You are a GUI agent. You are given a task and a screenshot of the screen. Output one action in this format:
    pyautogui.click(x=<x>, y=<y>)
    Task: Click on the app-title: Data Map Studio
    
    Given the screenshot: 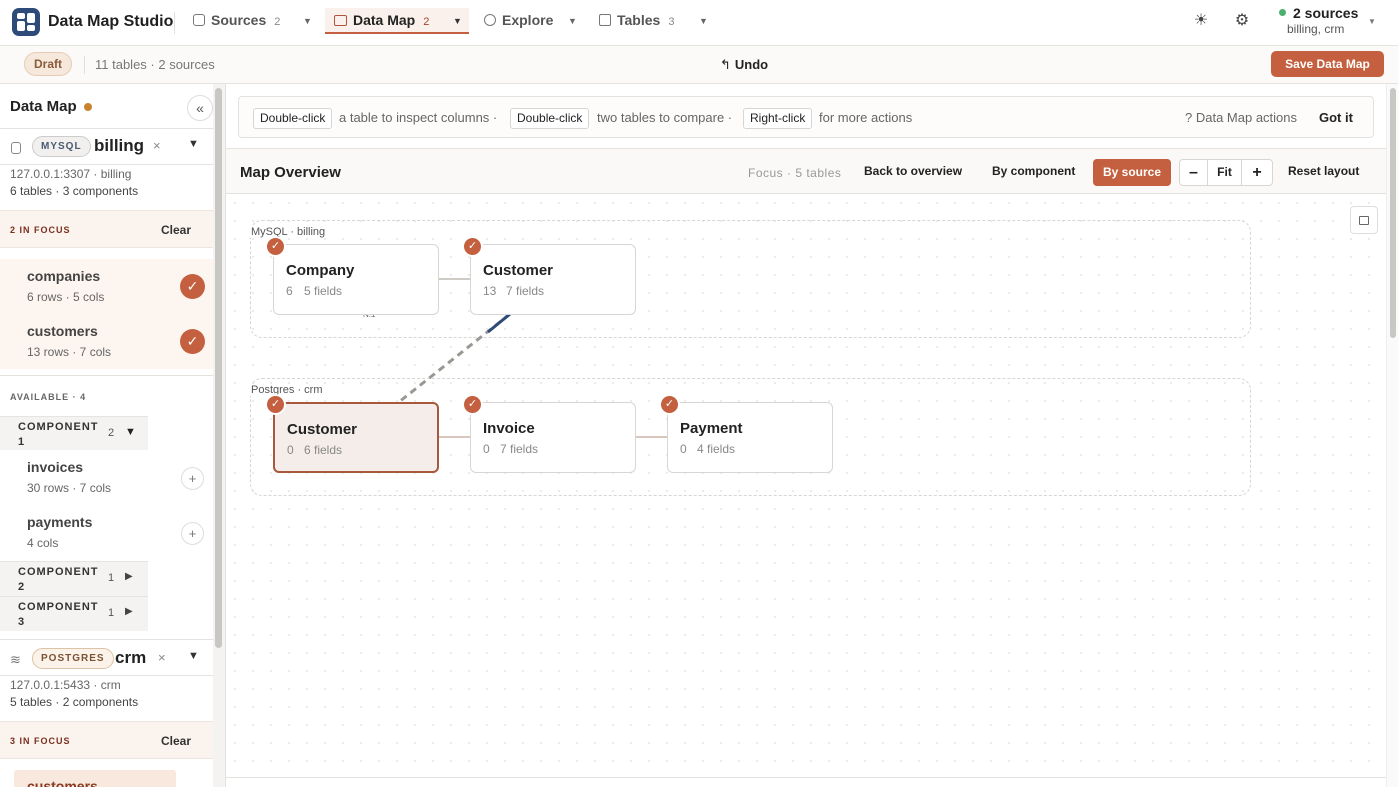 What is the action you would take?
    pyautogui.click(x=111, y=21)
    